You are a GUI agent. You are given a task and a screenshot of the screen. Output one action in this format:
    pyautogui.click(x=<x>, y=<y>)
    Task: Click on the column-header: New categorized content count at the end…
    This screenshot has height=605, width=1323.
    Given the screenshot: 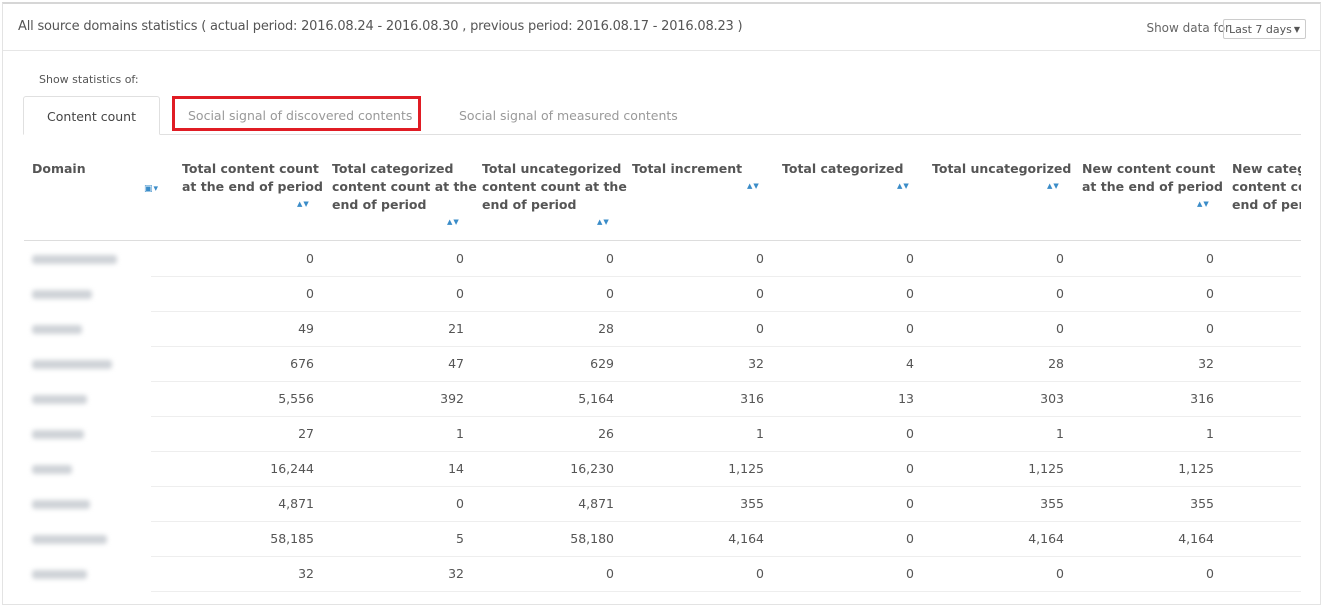 What is the action you would take?
    pyautogui.click(x=1266, y=187)
    